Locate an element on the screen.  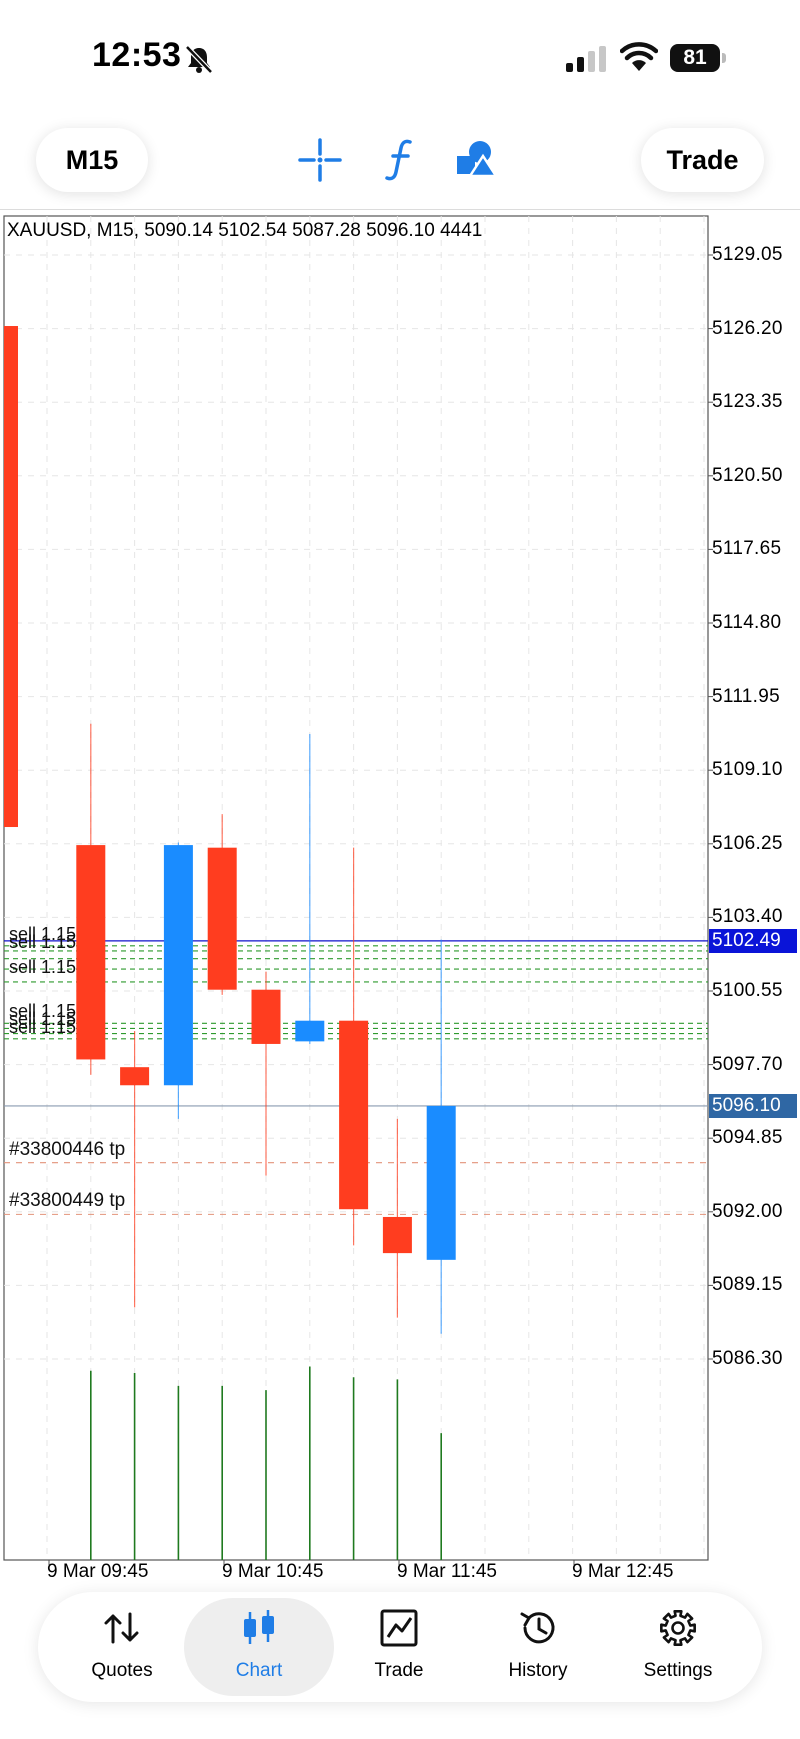
price-axis-label: 5094.85 is located at coordinates (747, 1138).